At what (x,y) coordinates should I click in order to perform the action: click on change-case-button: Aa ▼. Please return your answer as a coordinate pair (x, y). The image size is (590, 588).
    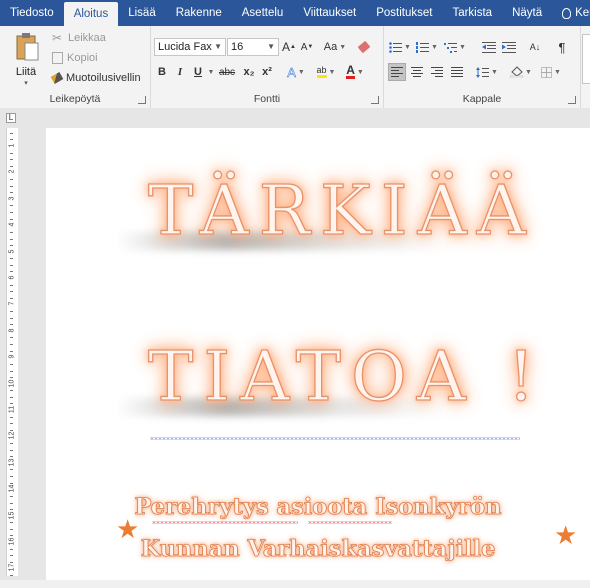
    Looking at the image, I should click on (335, 47).